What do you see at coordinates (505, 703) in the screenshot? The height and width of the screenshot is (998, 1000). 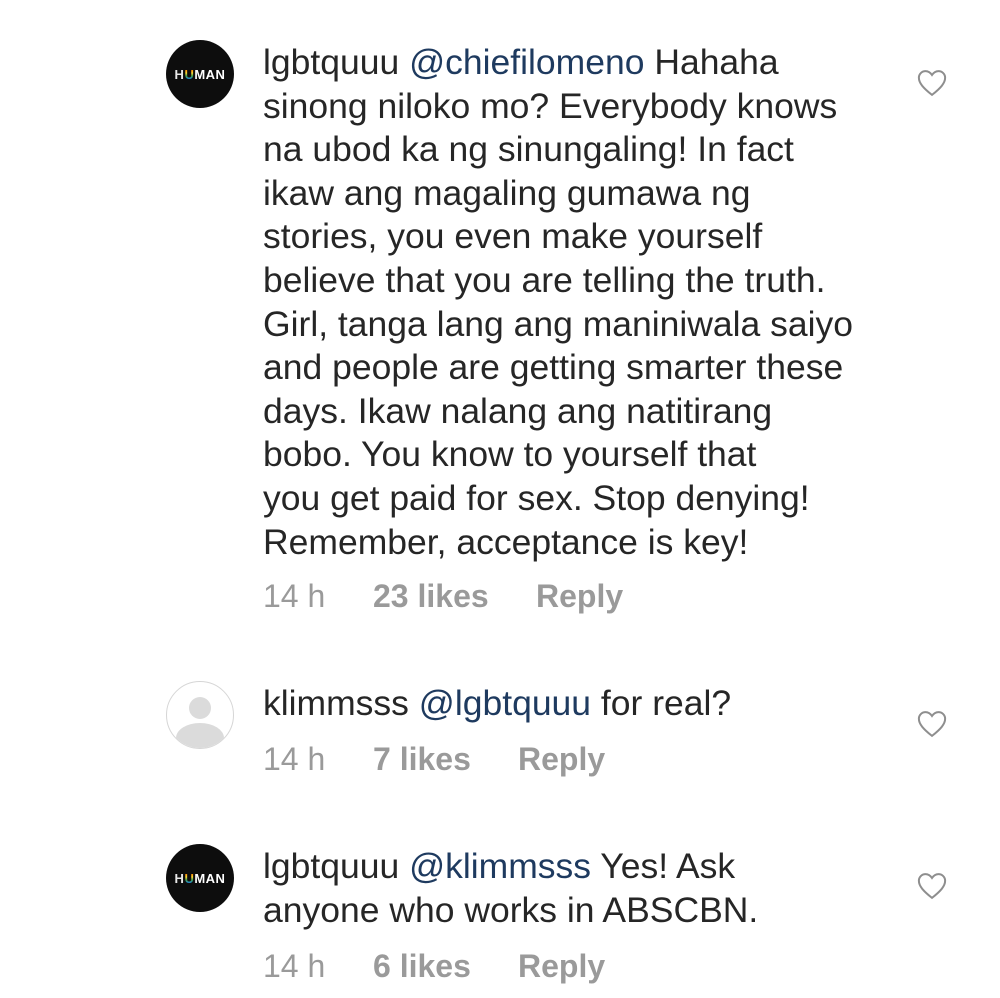 I see `comment-mention: @lgbtquuu` at bounding box center [505, 703].